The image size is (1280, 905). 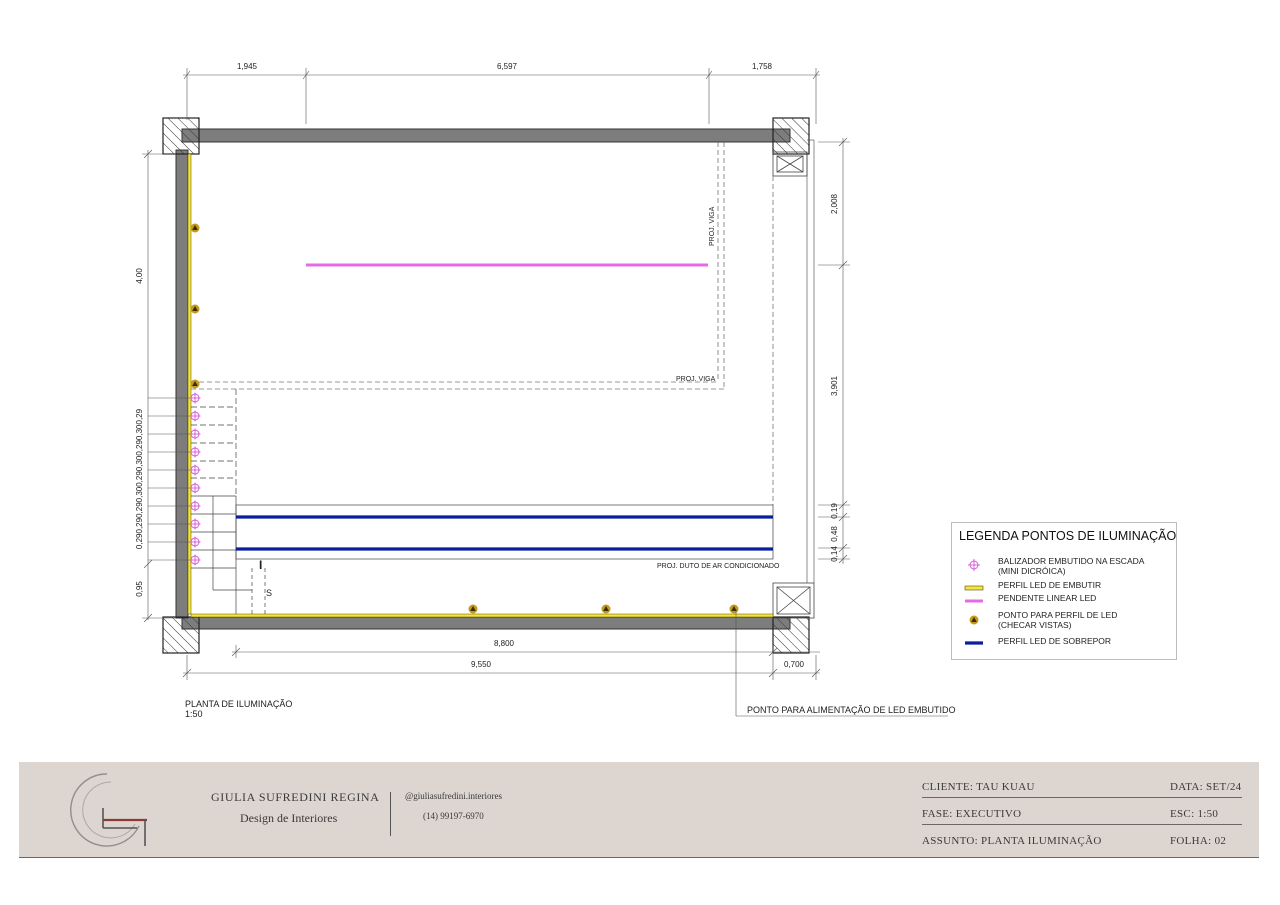 What do you see at coordinates (794, 664) in the screenshot?
I see `dim-corner-bottom: 0,700` at bounding box center [794, 664].